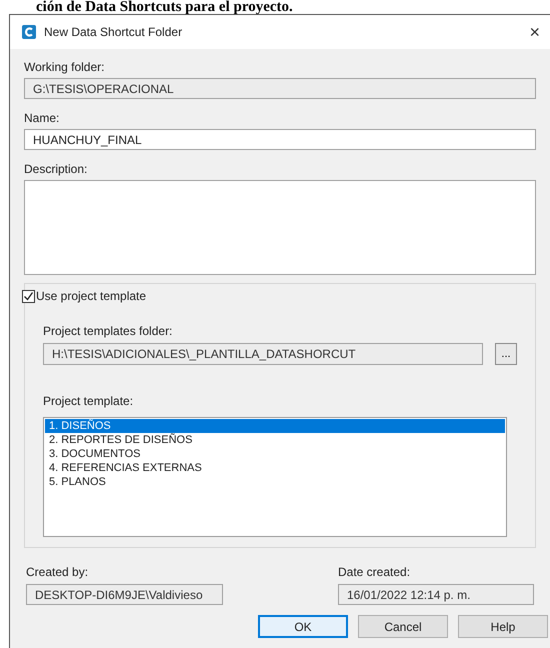 The width and height of the screenshot is (550, 648). I want to click on description-field, so click(280, 227).